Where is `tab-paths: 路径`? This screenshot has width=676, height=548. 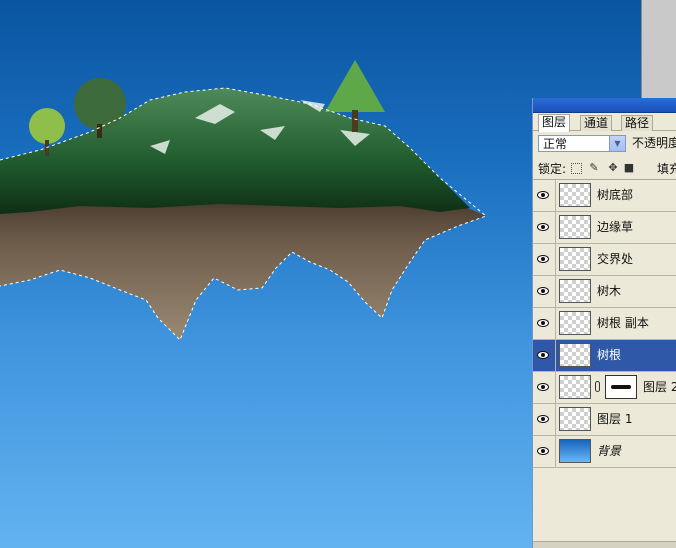 tab-paths: 路径 is located at coordinates (637, 123).